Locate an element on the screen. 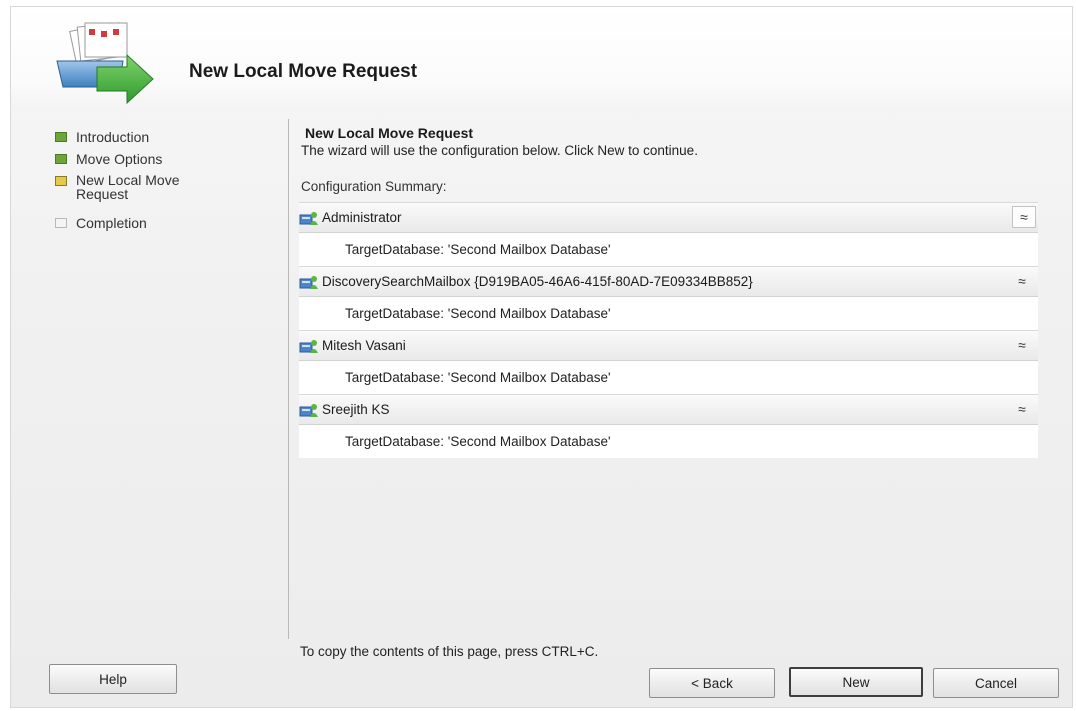  wizard-title: New Local Move Request is located at coordinates (303, 71).